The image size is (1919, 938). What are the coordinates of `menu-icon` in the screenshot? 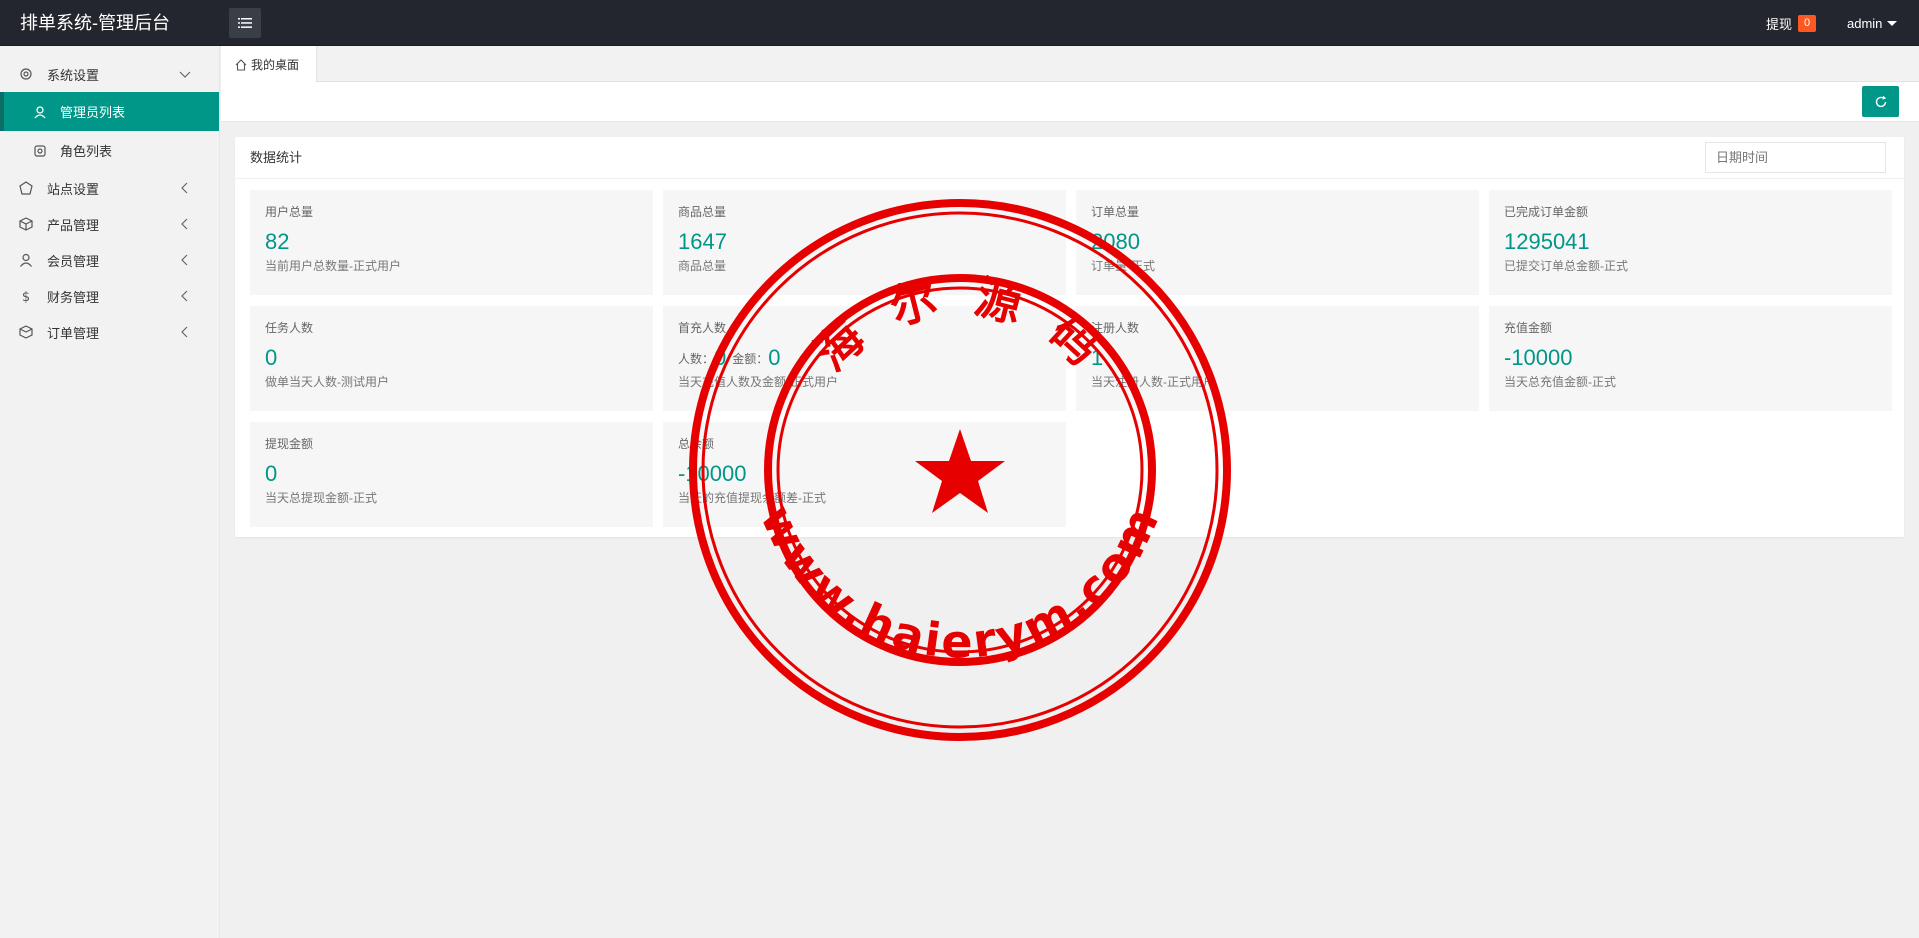 It's located at (245, 23).